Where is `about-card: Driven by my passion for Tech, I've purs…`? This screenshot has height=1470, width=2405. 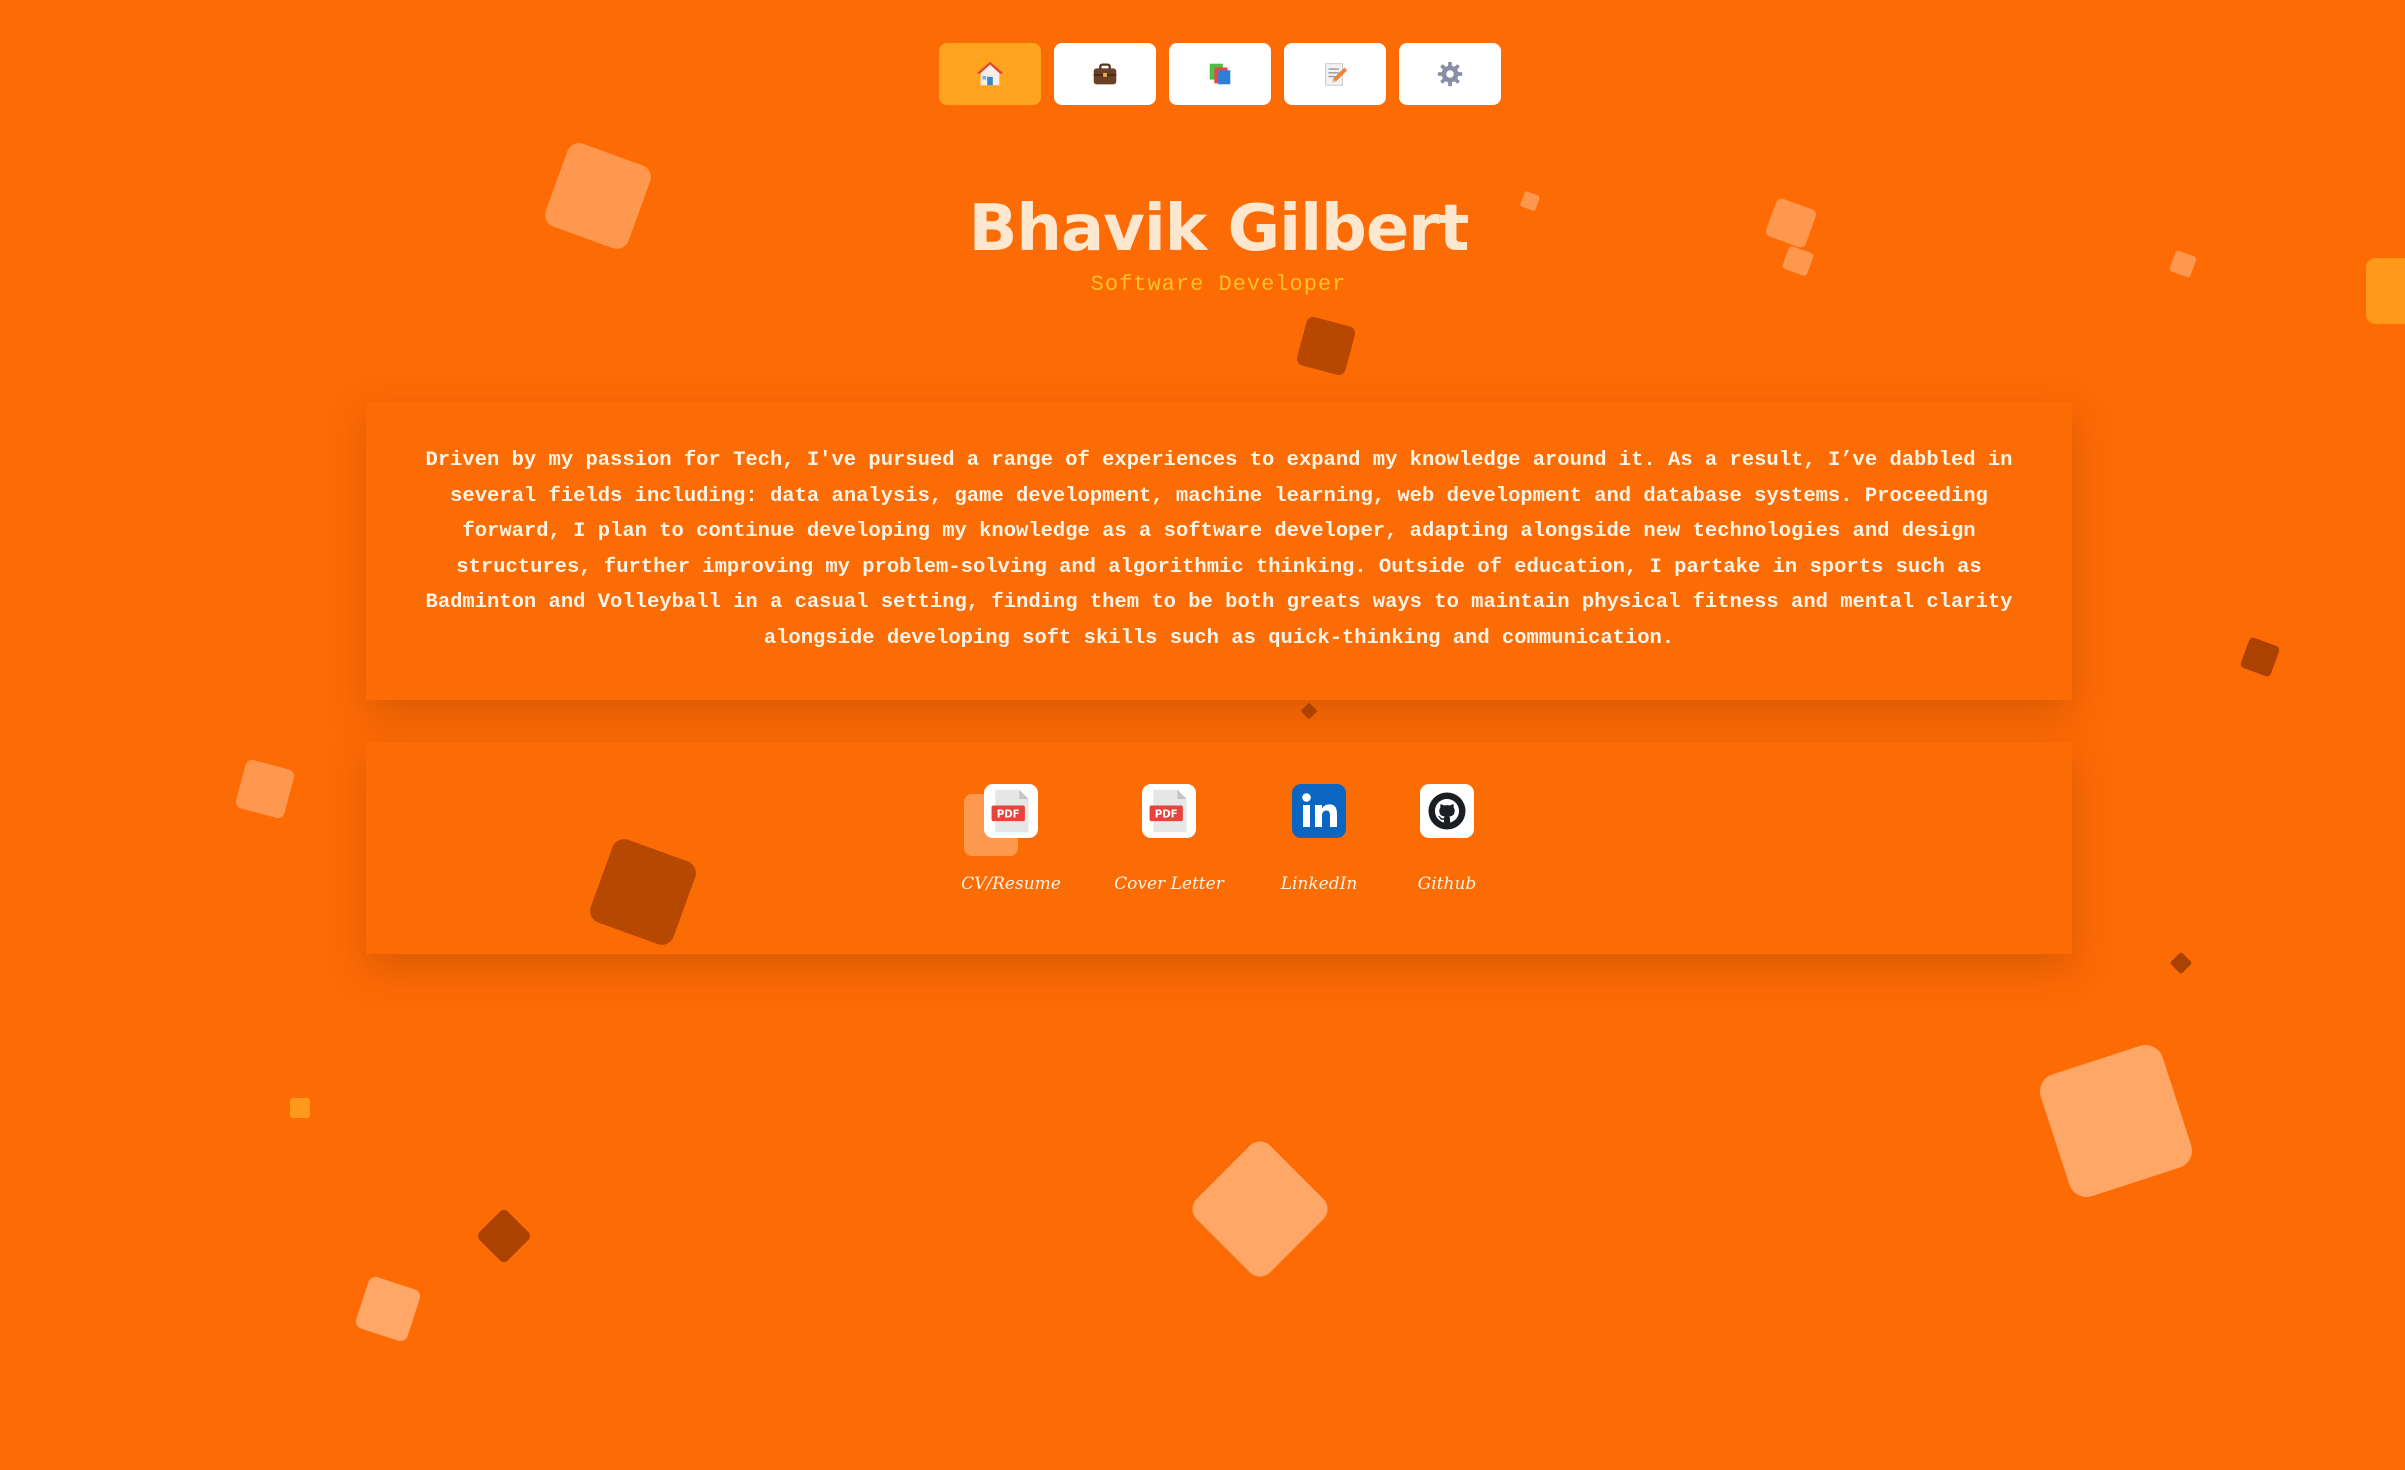
about-card: Driven by my passion for Tech, I've purs… is located at coordinates (1219, 551).